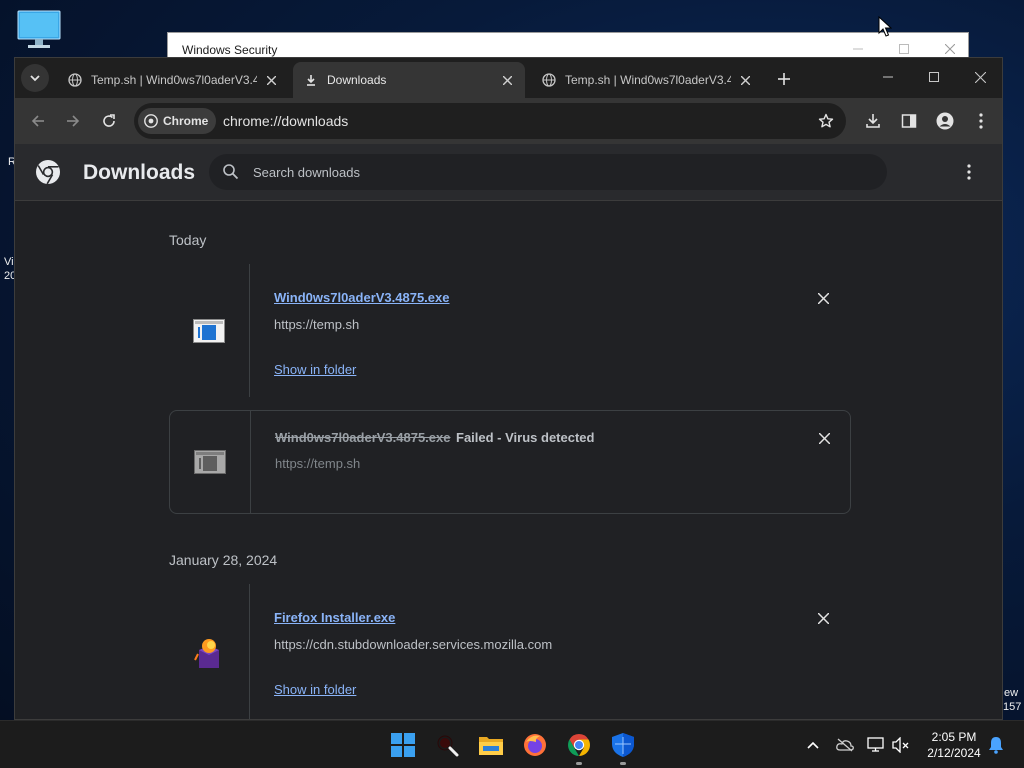 The height and width of the screenshot is (768, 1024). I want to click on close-window-button, so click(980, 77).